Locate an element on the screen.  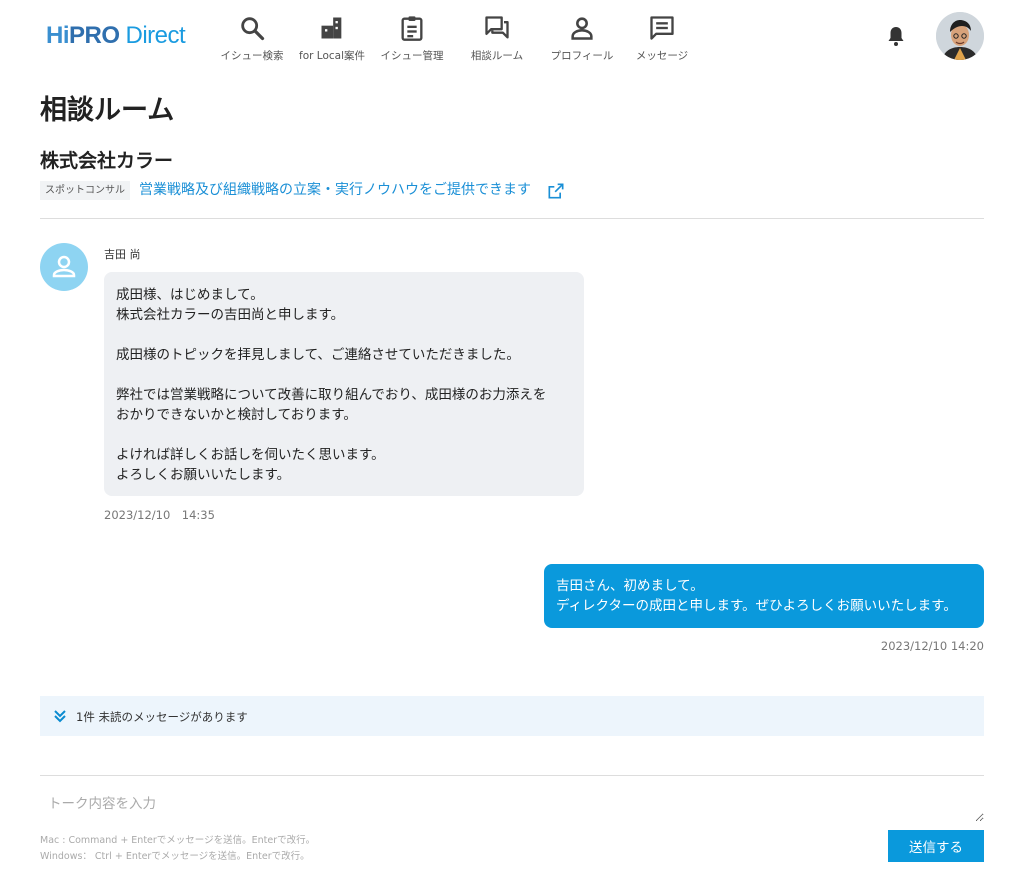
user-photo is located at coordinates (960, 36).